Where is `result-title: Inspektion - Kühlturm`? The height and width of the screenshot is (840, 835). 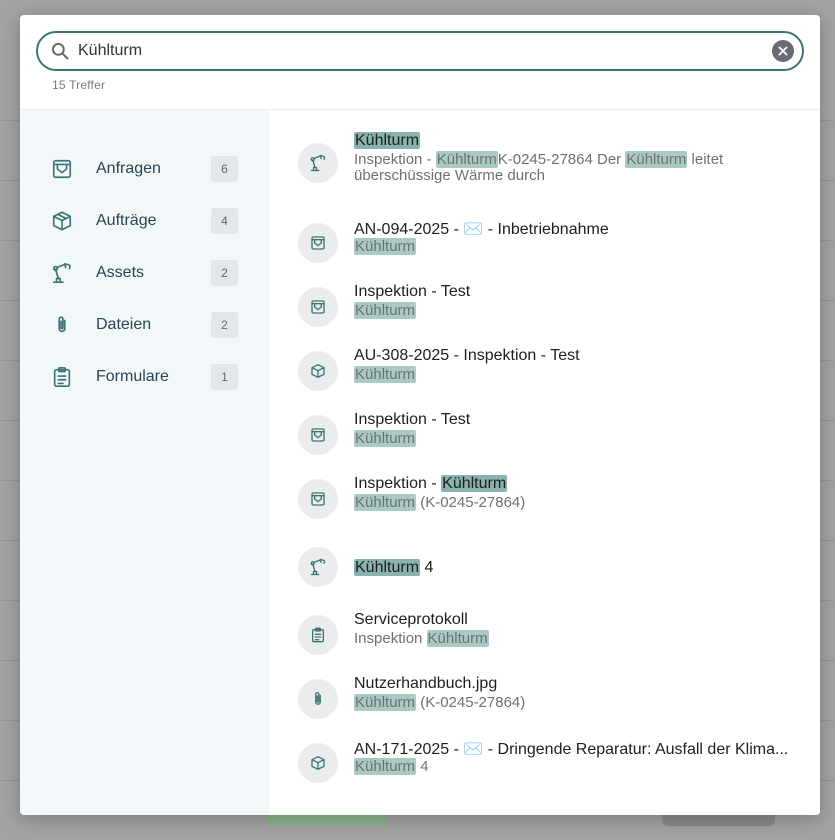
result-title: Inspektion - Kühlturm is located at coordinates (574, 484).